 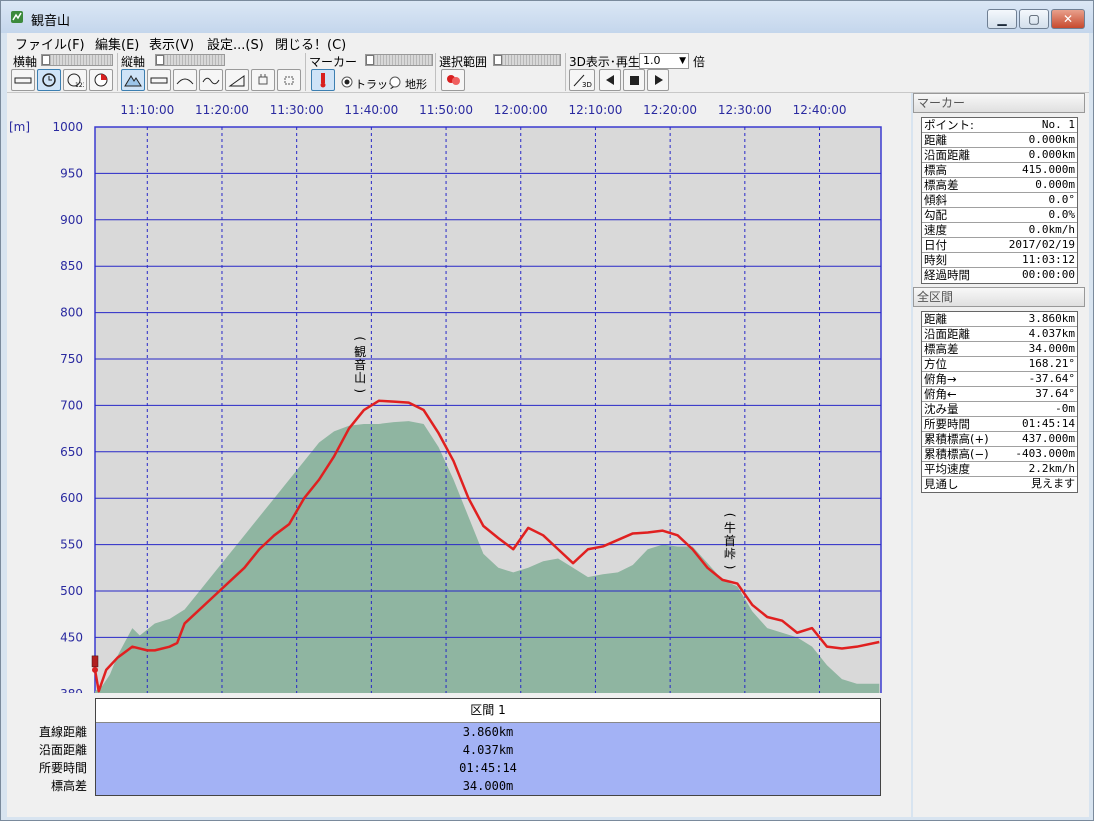 What do you see at coordinates (1062, 199) in the screenshot?
I see `marker-row-value: 0.0°` at bounding box center [1062, 199].